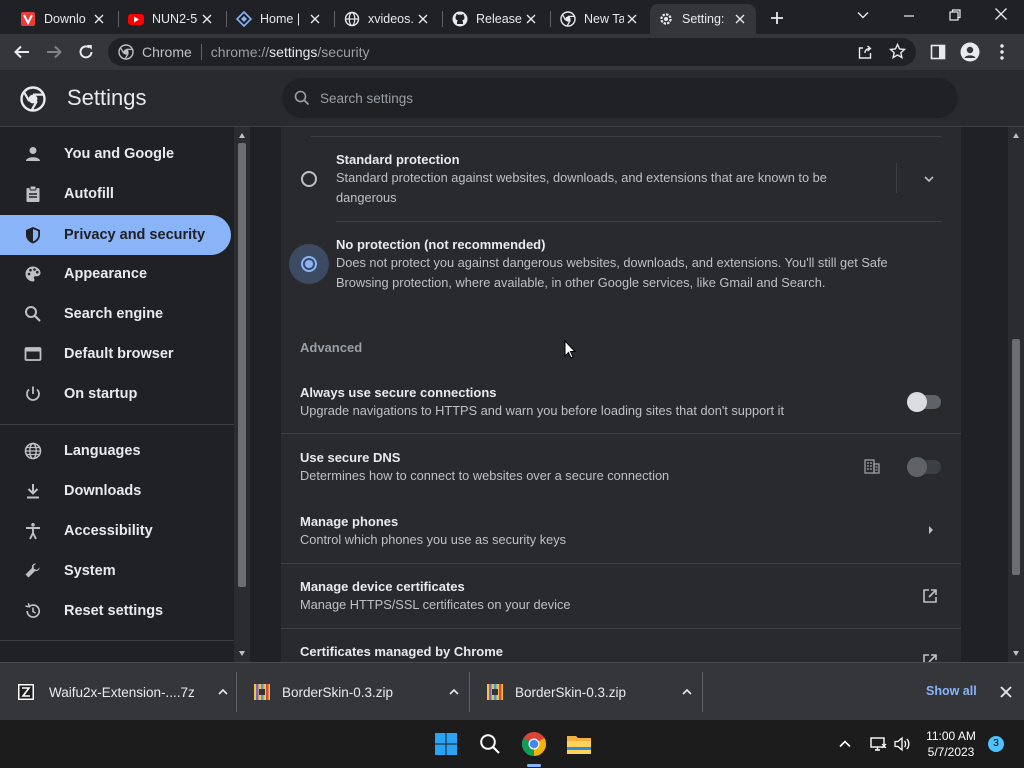 This screenshot has width=1024, height=768. I want to click on tab-new-tab: New Tal, so click(600, 19).